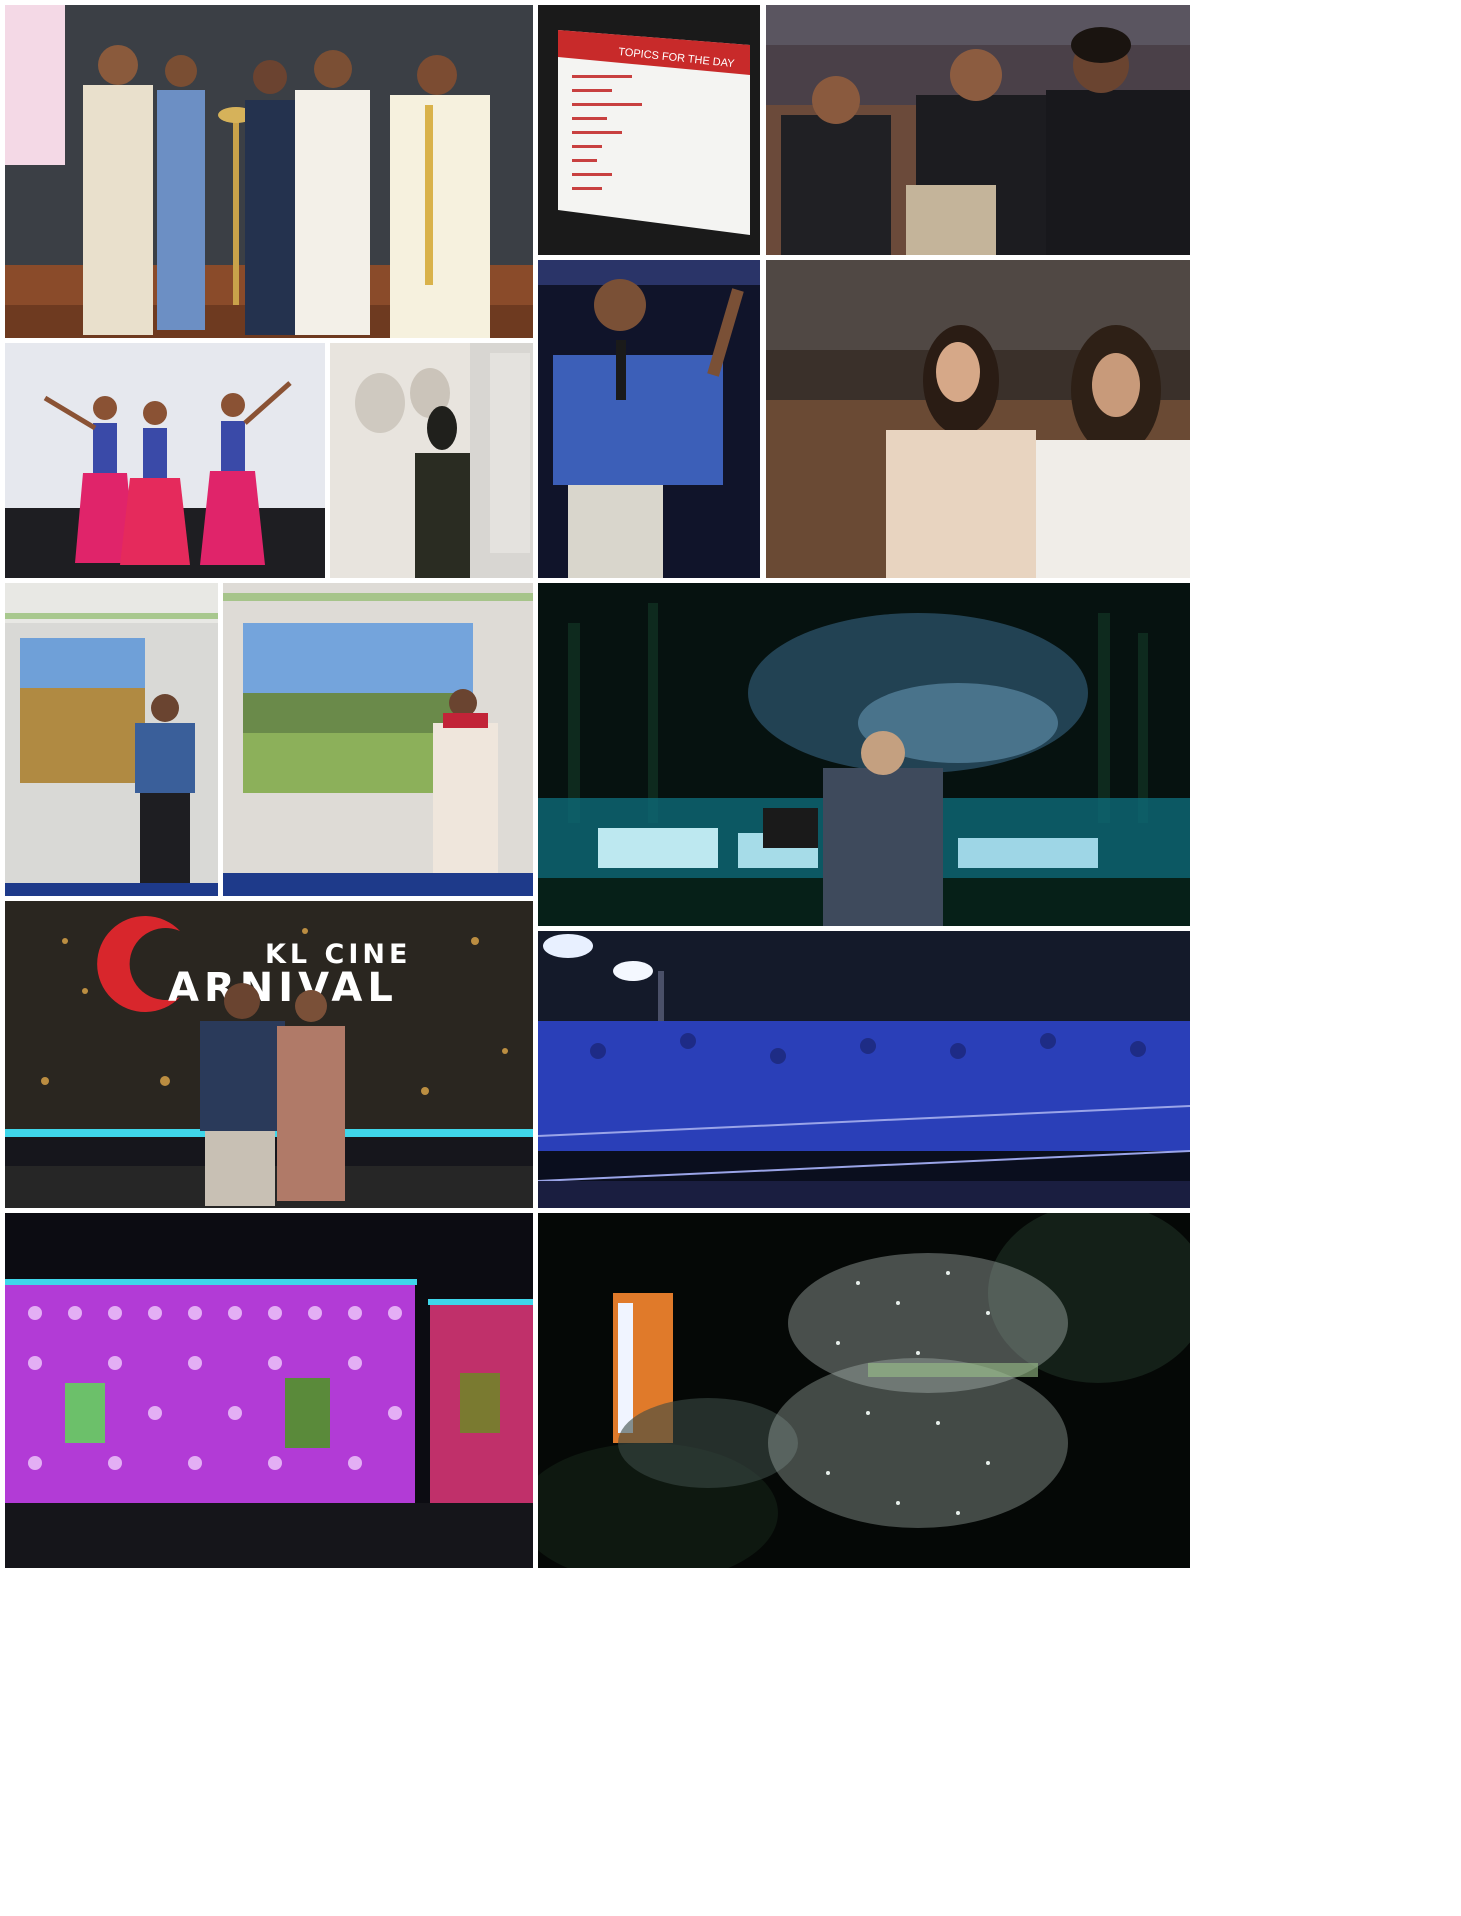 This screenshot has width=1461, height=1916. What do you see at coordinates (864, 1069) in the screenshot?
I see `photo-concert-crowd` at bounding box center [864, 1069].